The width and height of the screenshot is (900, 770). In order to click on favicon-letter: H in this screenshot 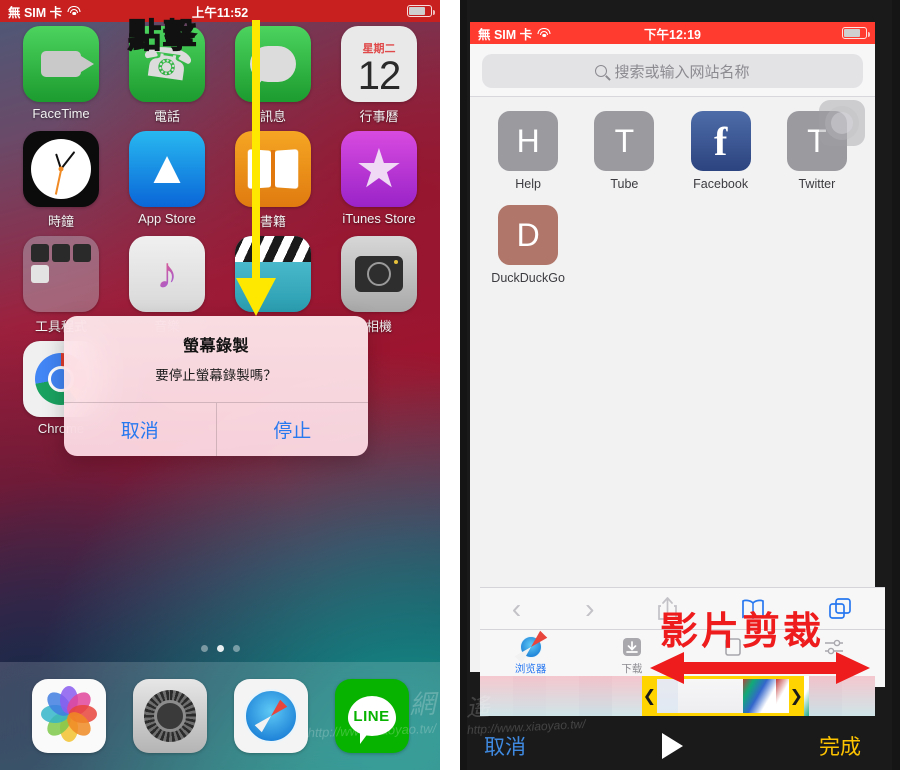, I will do `click(528, 140)`.